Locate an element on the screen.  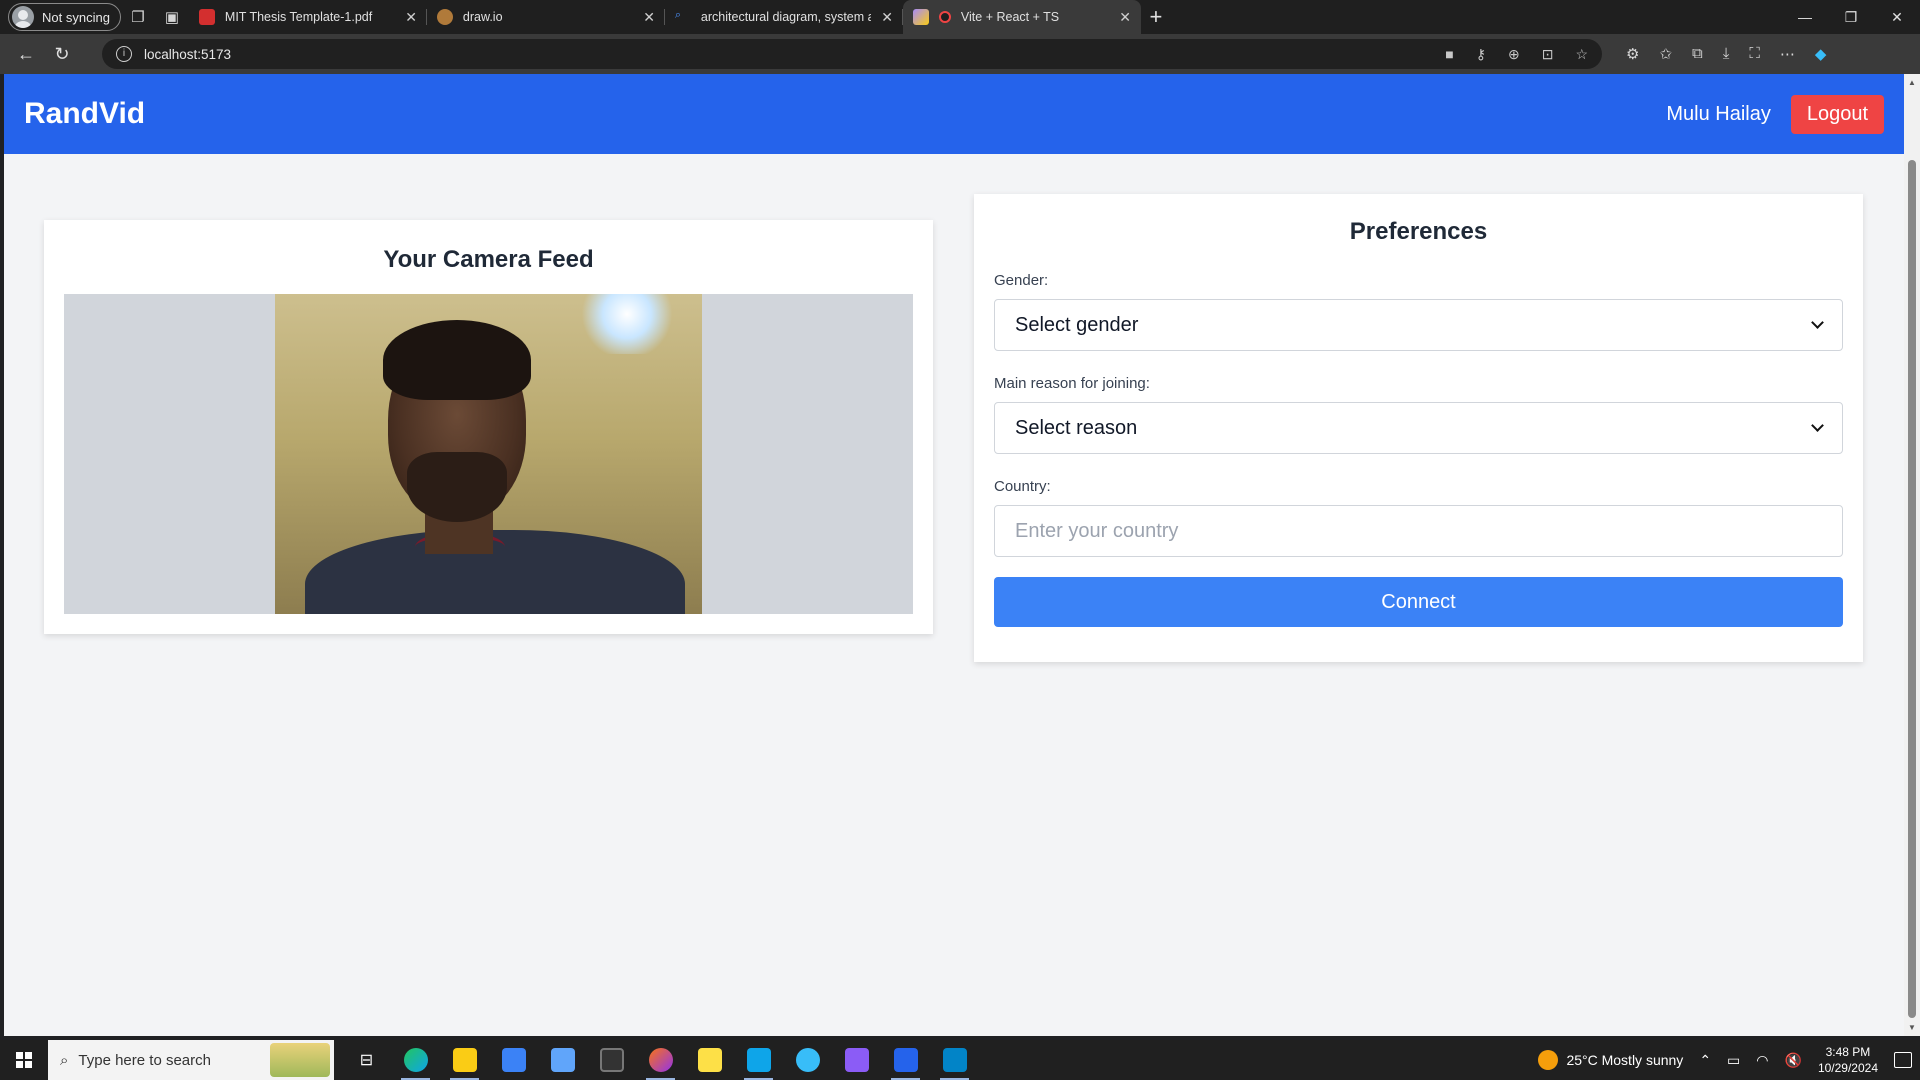
profile-avatar-icon is located at coordinates (23, 17).